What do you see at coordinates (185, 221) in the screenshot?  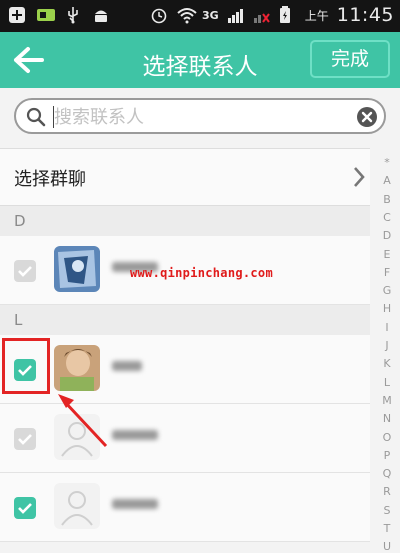 I see `section-header-d: D` at bounding box center [185, 221].